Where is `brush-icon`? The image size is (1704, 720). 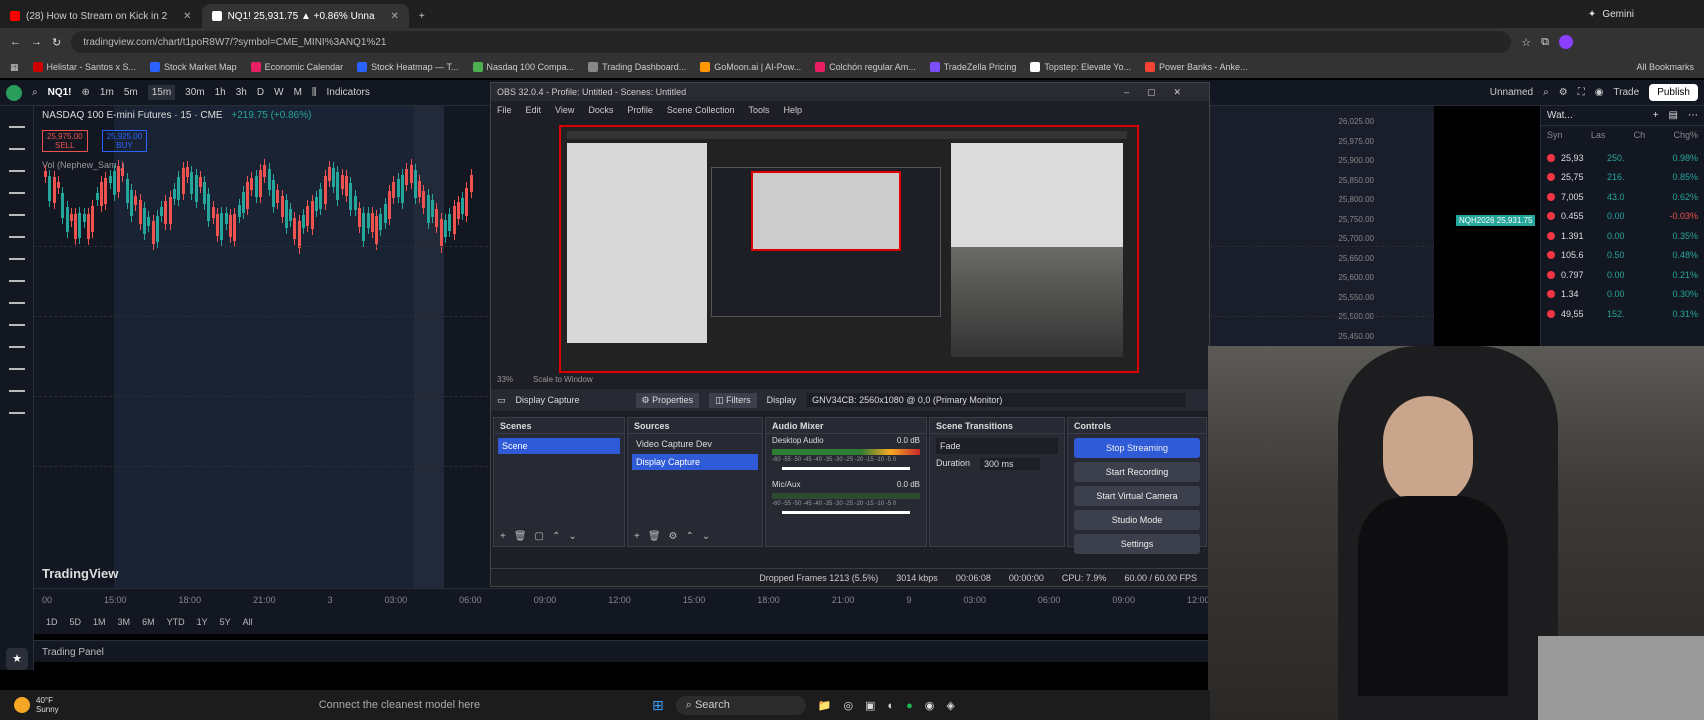 brush-icon is located at coordinates (16, 281).